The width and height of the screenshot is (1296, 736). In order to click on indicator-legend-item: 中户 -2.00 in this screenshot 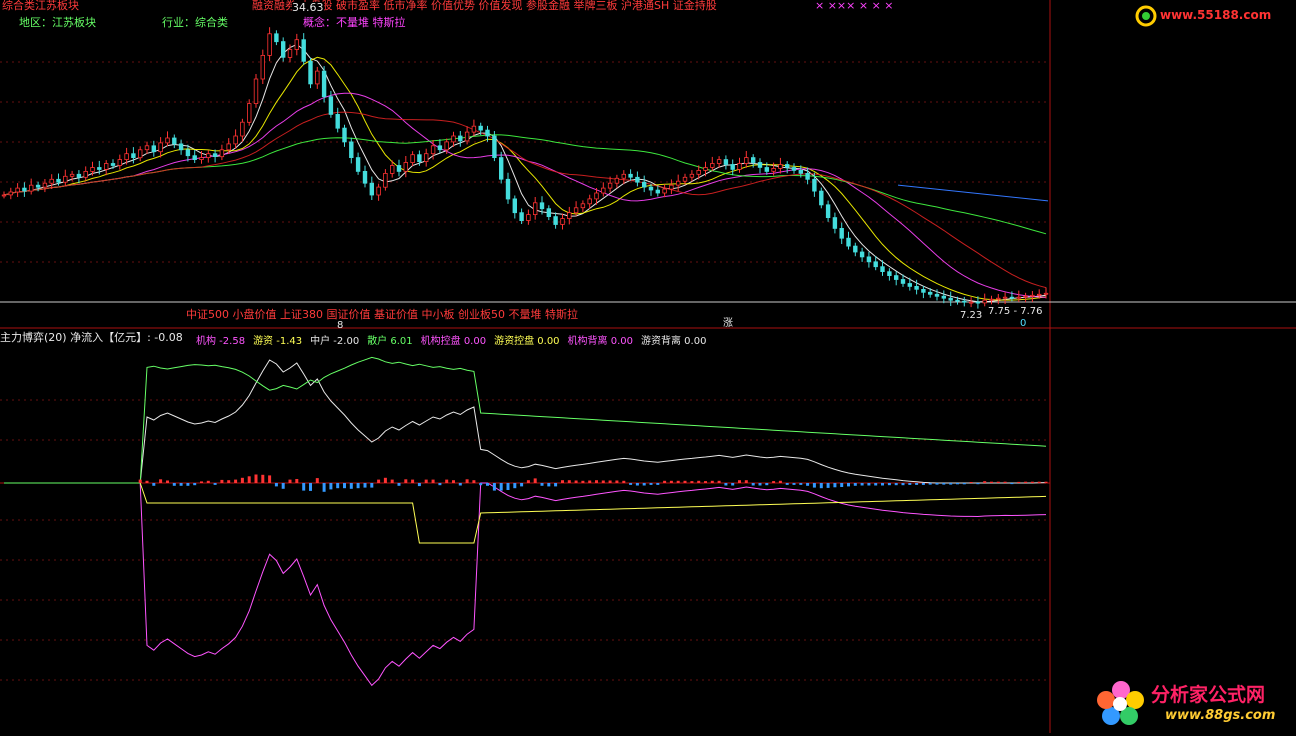, I will do `click(335, 341)`.